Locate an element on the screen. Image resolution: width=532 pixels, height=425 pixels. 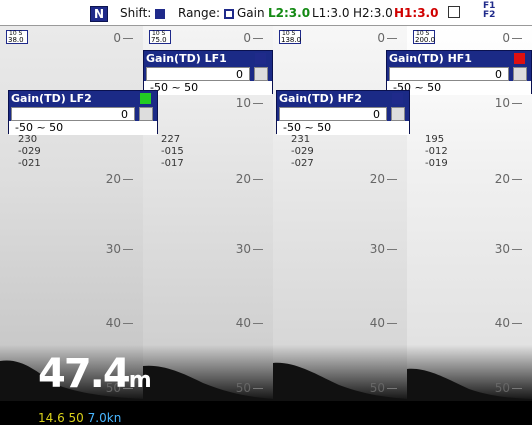
depth-marks: 230 -029 -021 is located at coordinates (29, 151).